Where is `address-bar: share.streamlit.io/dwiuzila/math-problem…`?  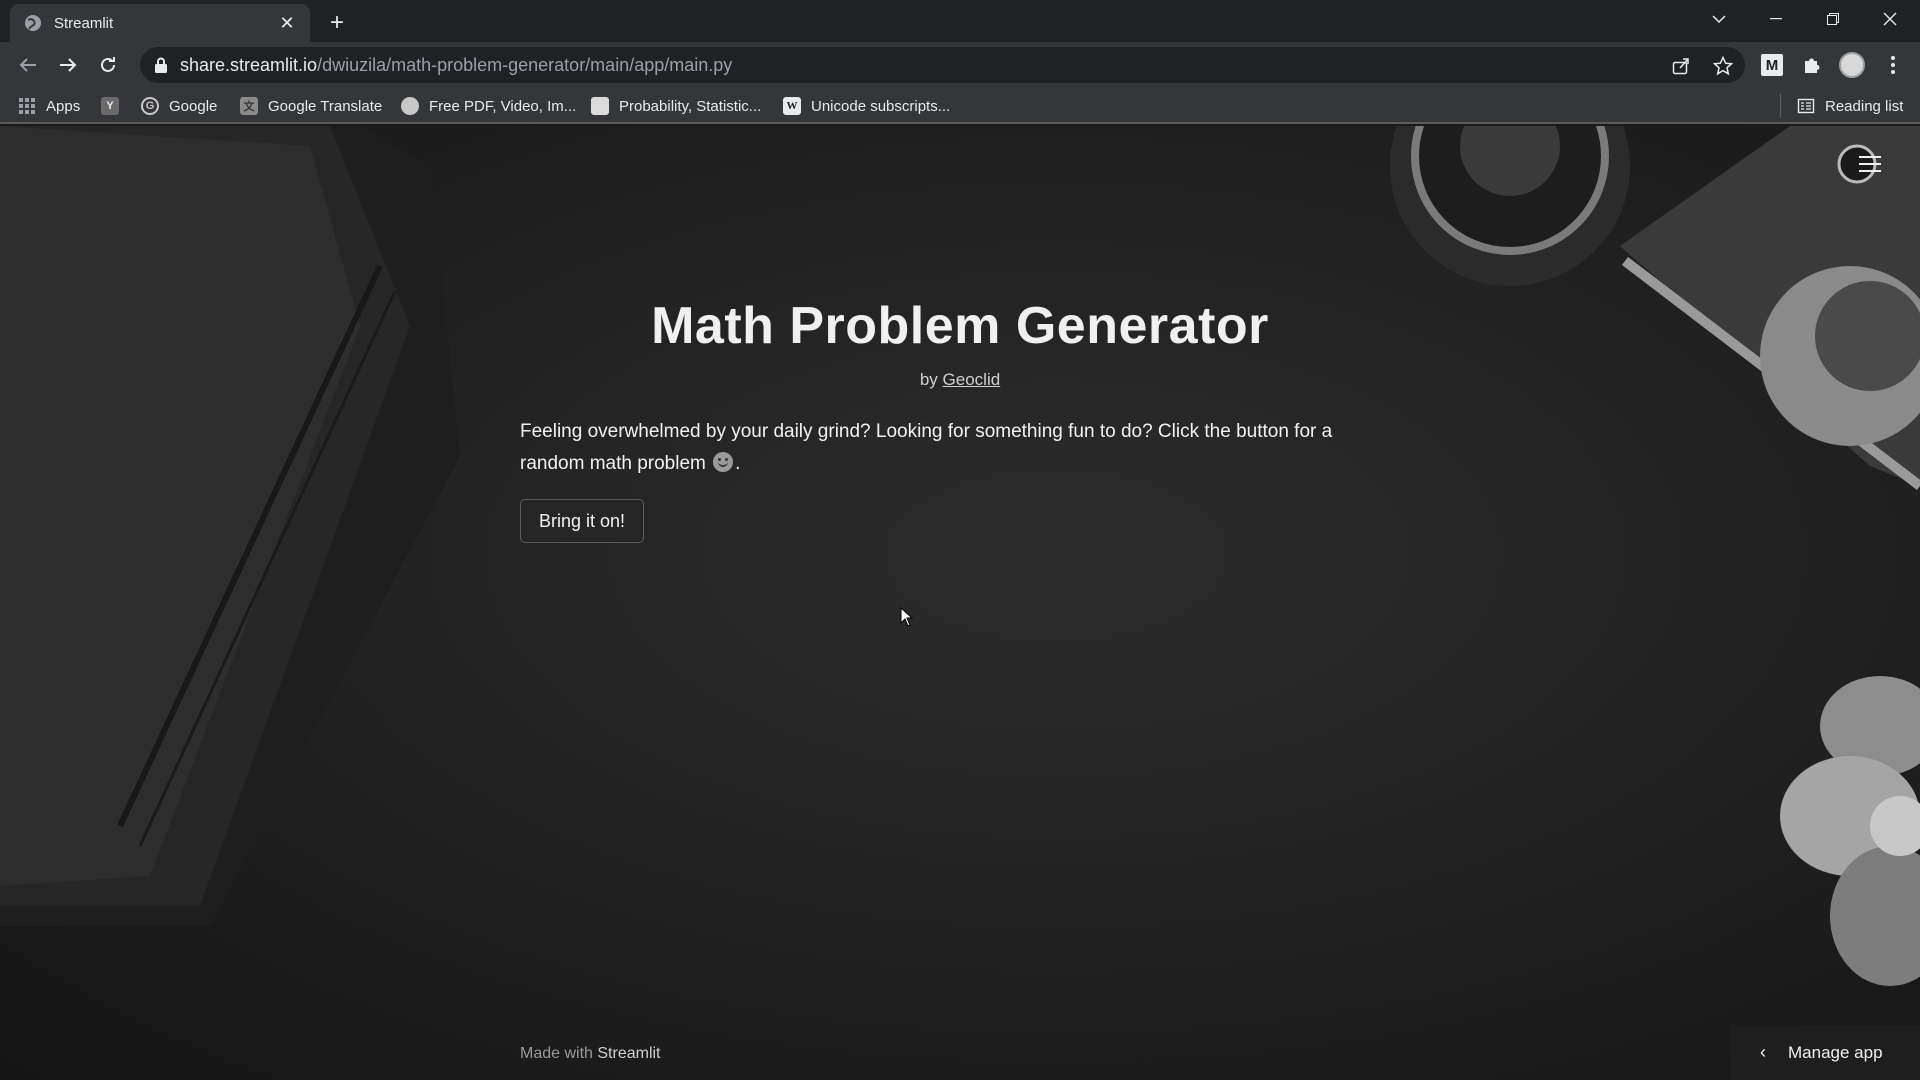 address-bar: share.streamlit.io/dwiuzila/math-problem… is located at coordinates (942, 65).